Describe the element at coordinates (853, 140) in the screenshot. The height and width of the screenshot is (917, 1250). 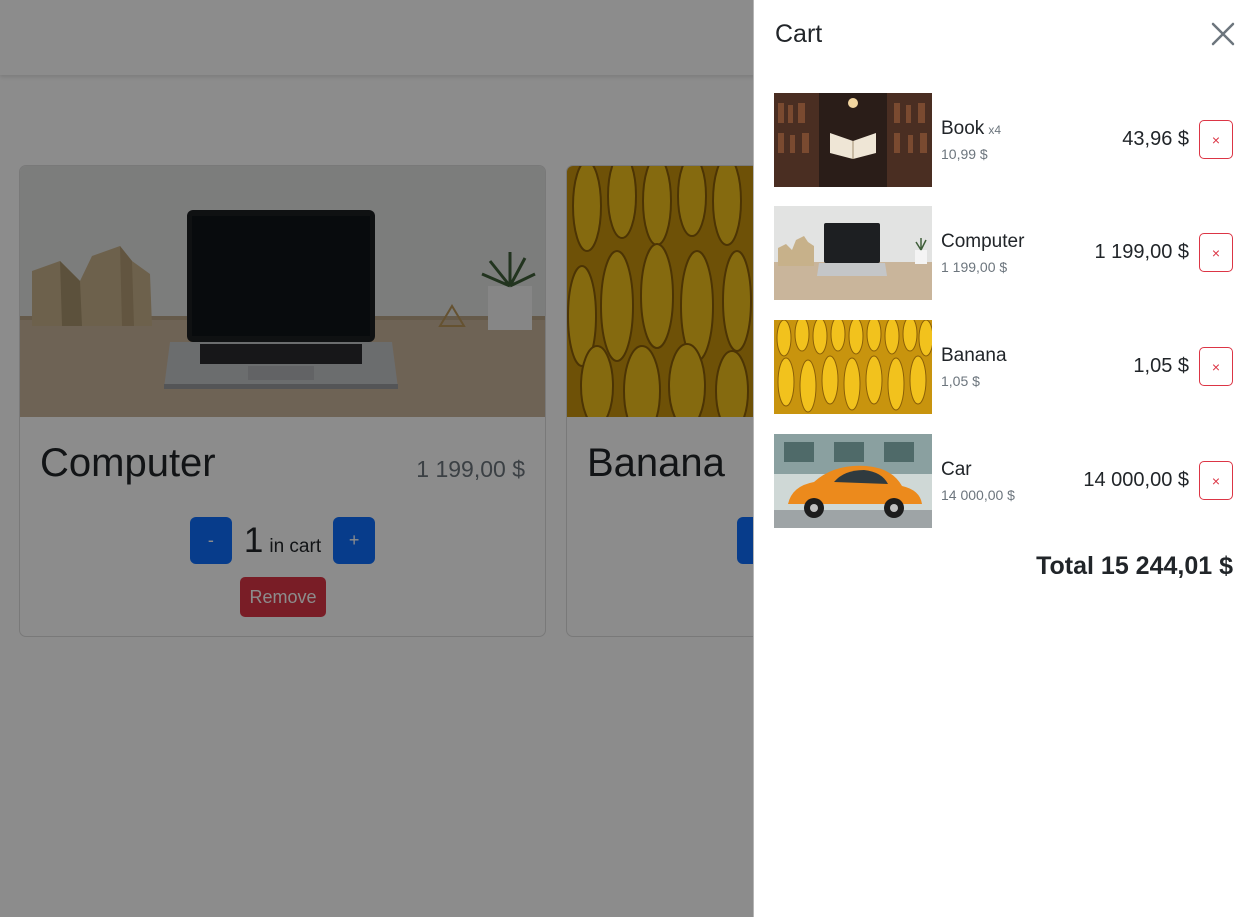
I see `book-image` at that location.